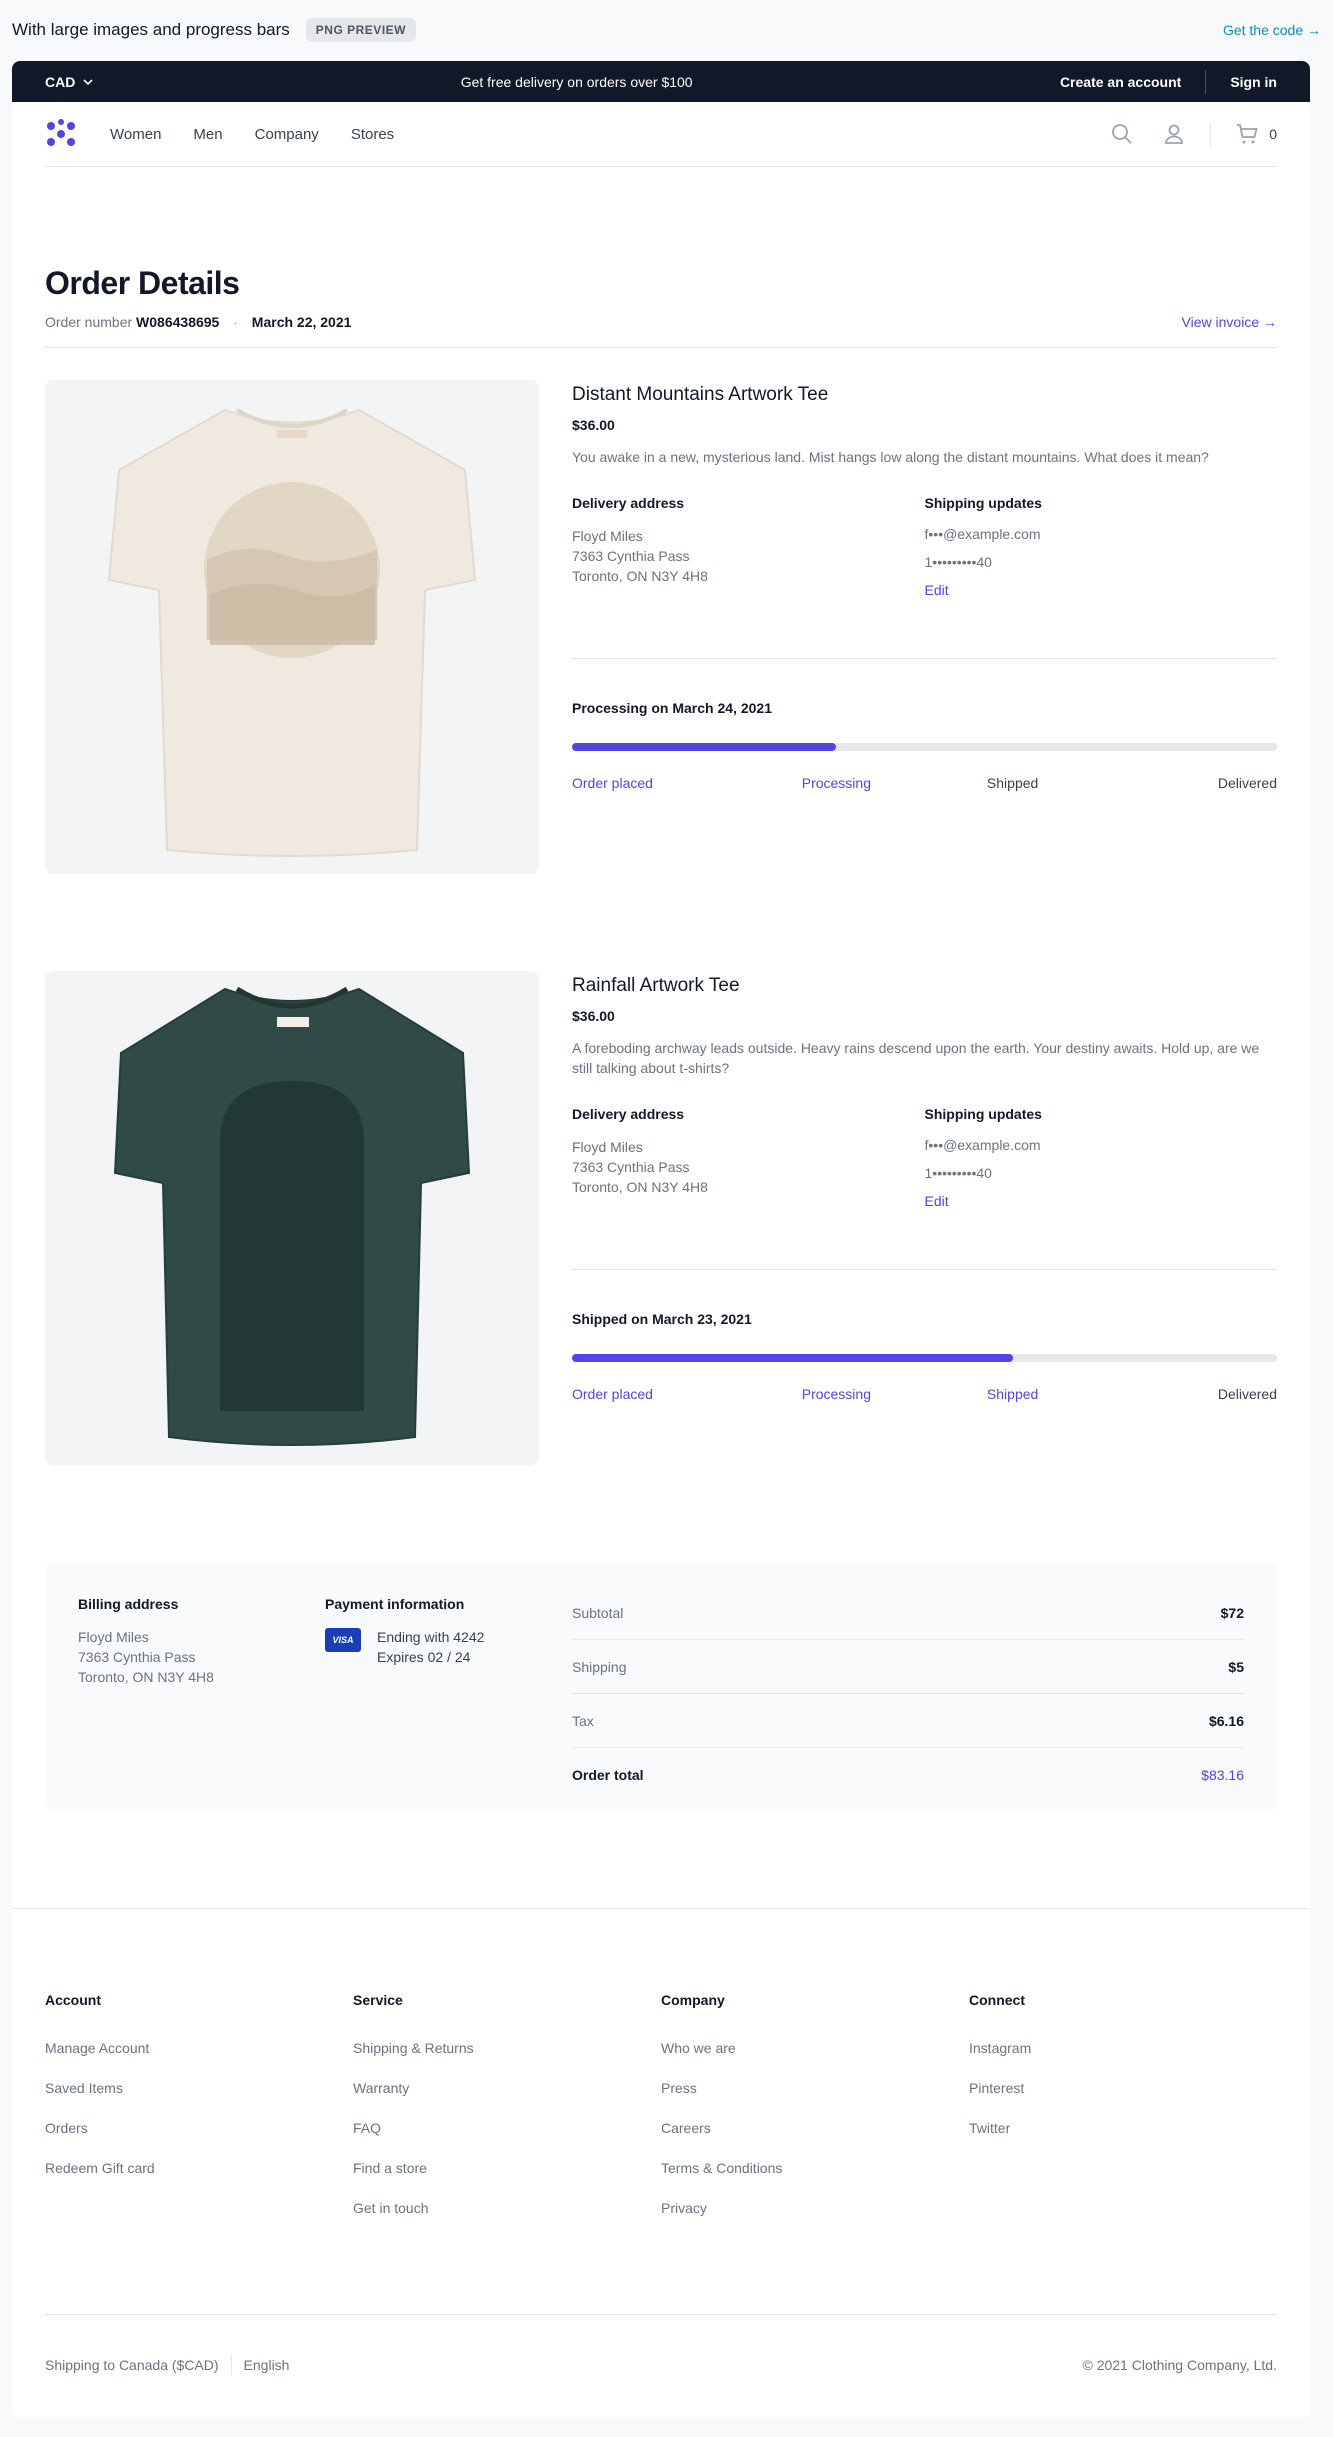  Describe the element at coordinates (60, 81) in the screenshot. I see `currency-label: CAD` at that location.